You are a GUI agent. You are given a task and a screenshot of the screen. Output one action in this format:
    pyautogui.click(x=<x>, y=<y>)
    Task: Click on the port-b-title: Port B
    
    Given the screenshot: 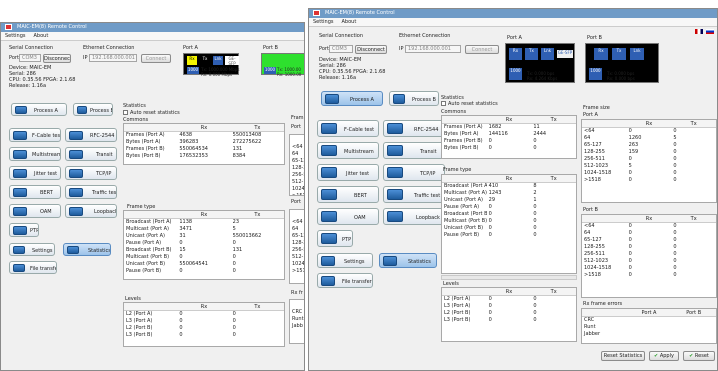 What is the action you would take?
    pyautogui.click(x=594, y=38)
    